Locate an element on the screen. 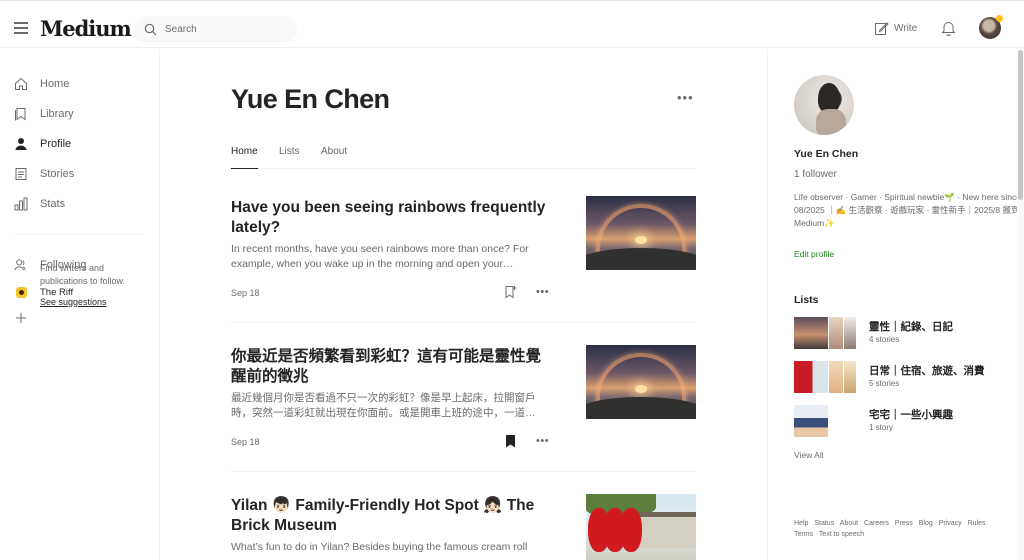 Image resolution: width=1024 pixels, height=560 pixels. person-icon is located at coordinates (21, 144).